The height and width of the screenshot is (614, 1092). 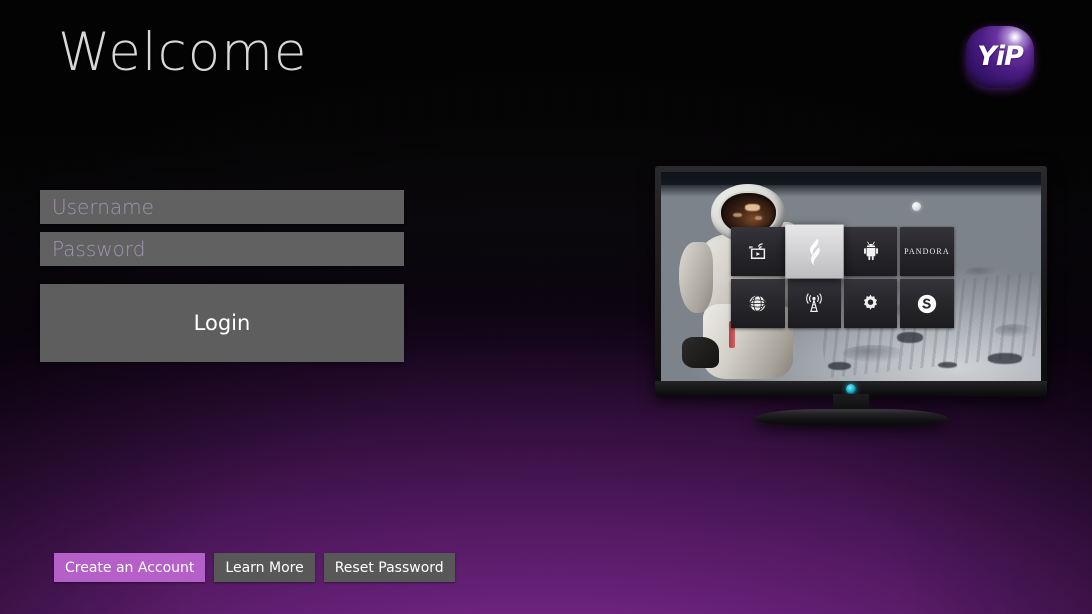 I want to click on yip-logo: YiP, so click(x=1000, y=57).